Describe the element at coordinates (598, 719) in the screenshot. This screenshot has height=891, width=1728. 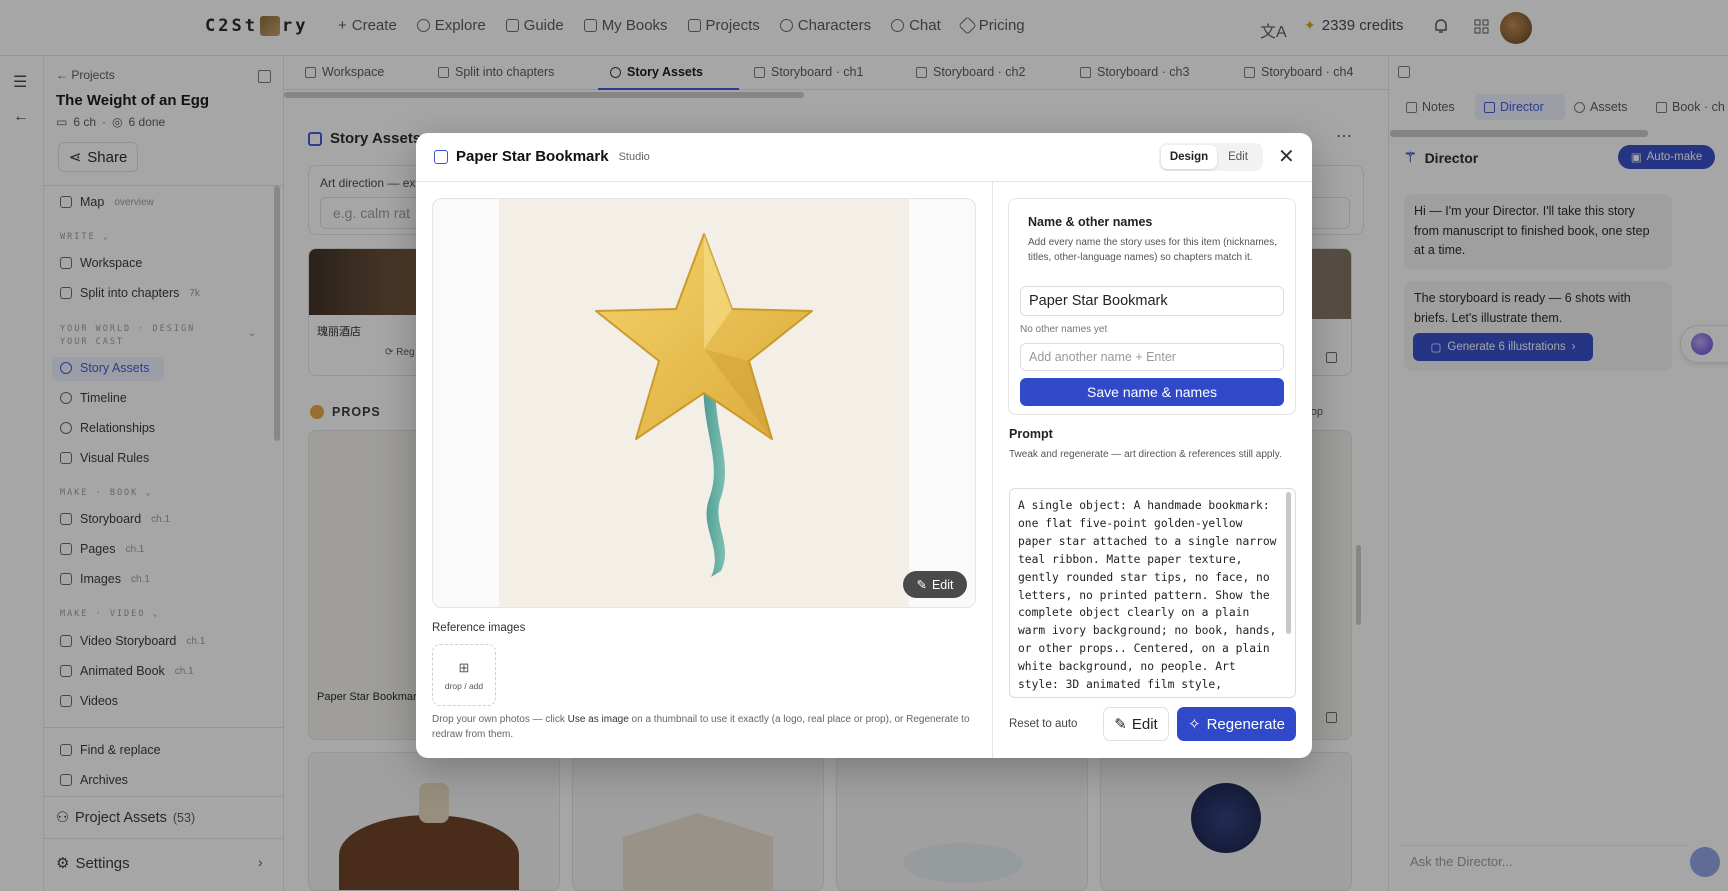
I see `help-text-bold: Use as image` at that location.